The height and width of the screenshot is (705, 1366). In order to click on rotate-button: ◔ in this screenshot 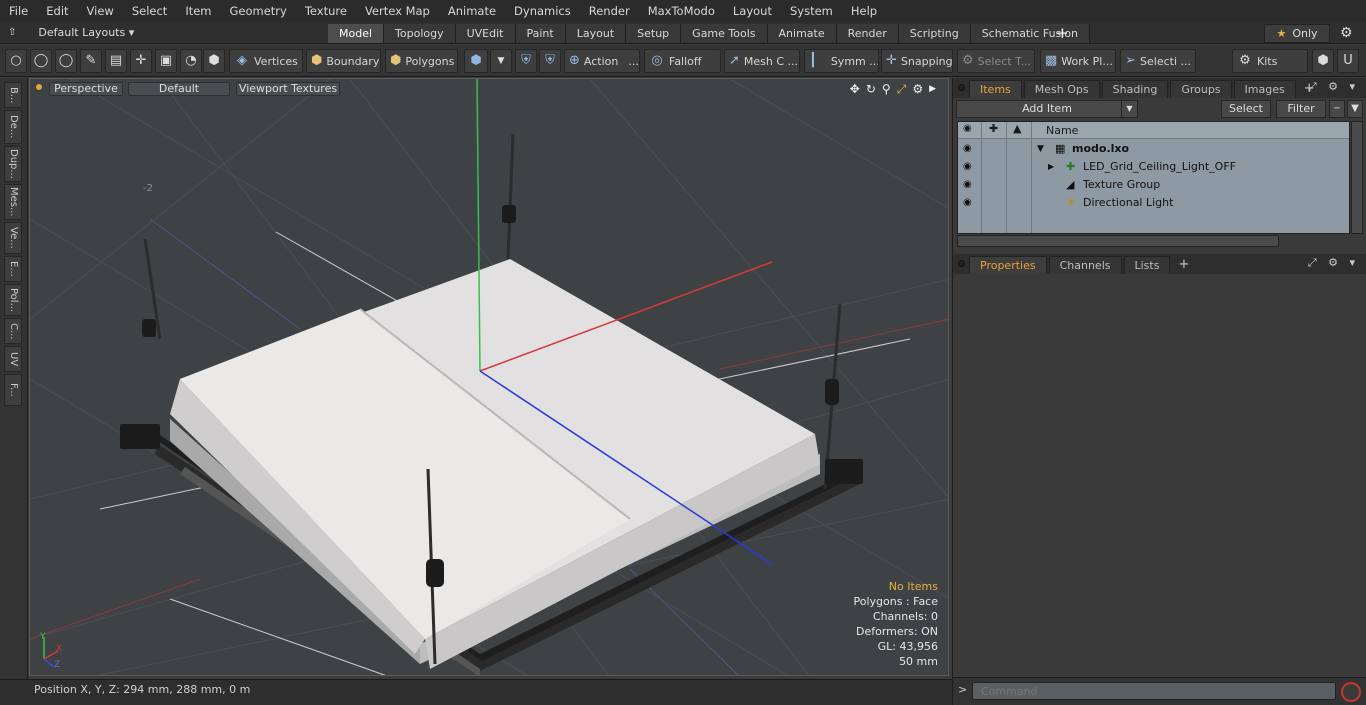, I will do `click(191, 61)`.